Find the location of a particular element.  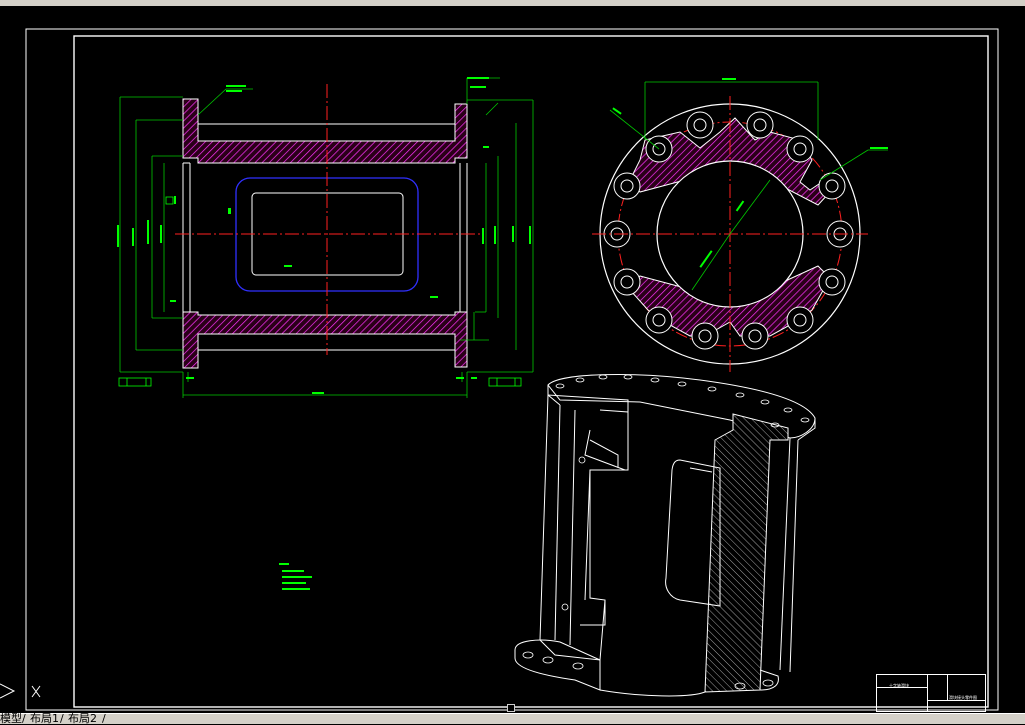

scroll-marker is located at coordinates (511, 708).